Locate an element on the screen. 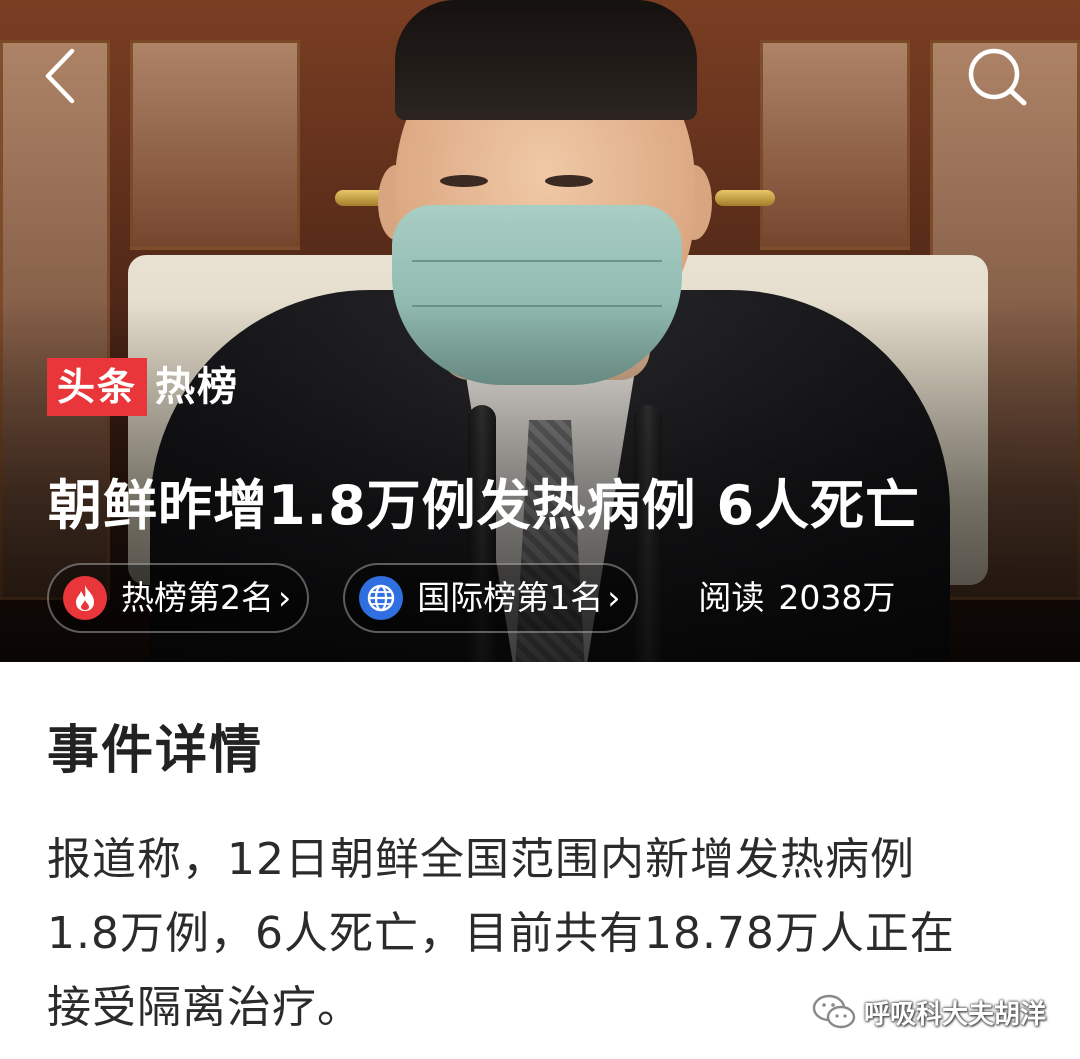  read-count: 阅读 2038万 is located at coordinates (796, 598).